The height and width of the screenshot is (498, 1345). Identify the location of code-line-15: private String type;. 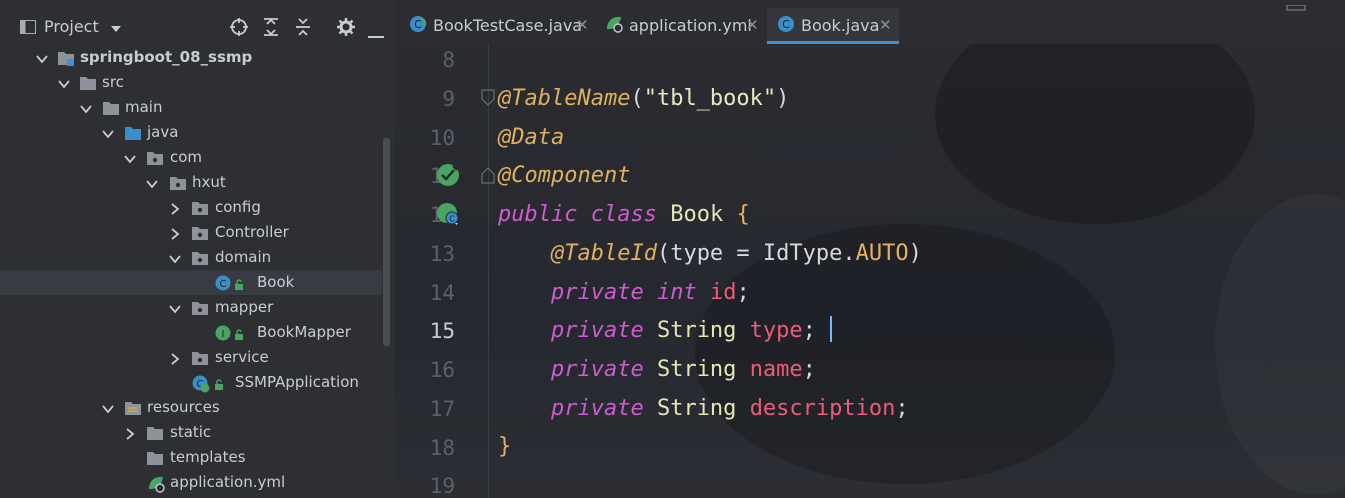
(657, 330).